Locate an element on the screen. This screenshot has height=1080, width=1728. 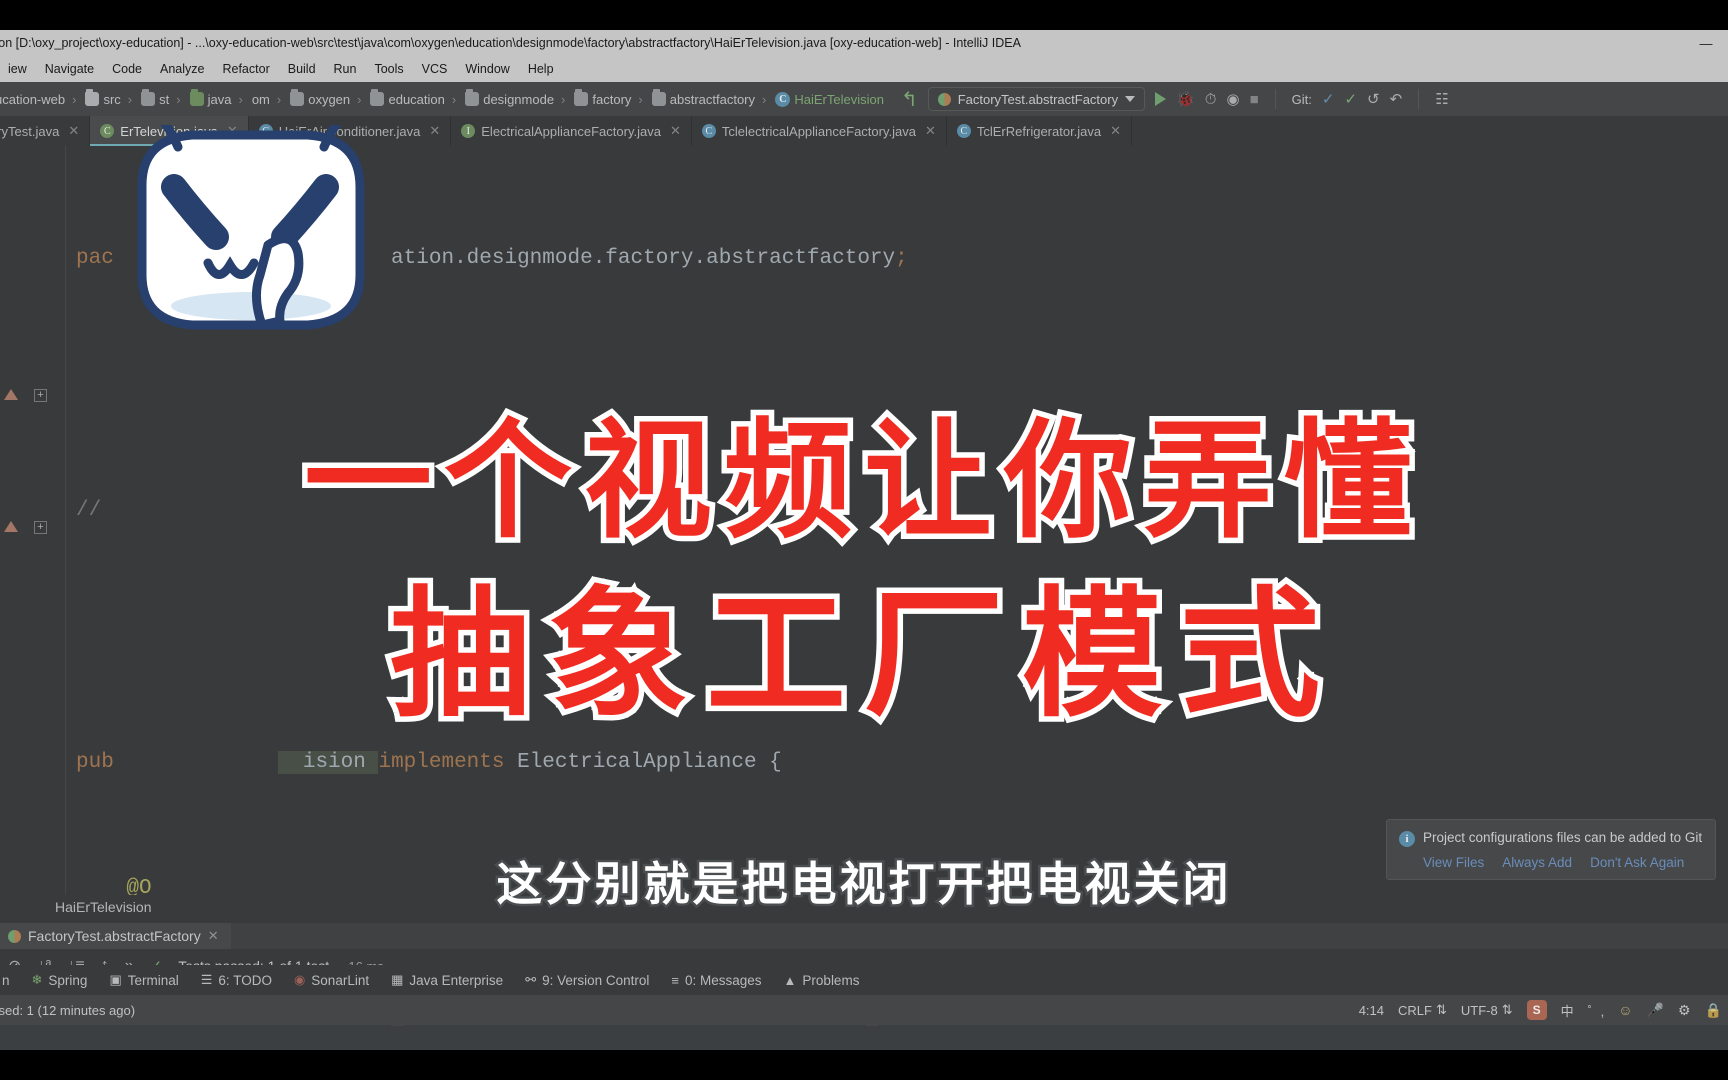
run-configuration-selector: FactoryTest.abstractFactory is located at coordinates (1036, 99).